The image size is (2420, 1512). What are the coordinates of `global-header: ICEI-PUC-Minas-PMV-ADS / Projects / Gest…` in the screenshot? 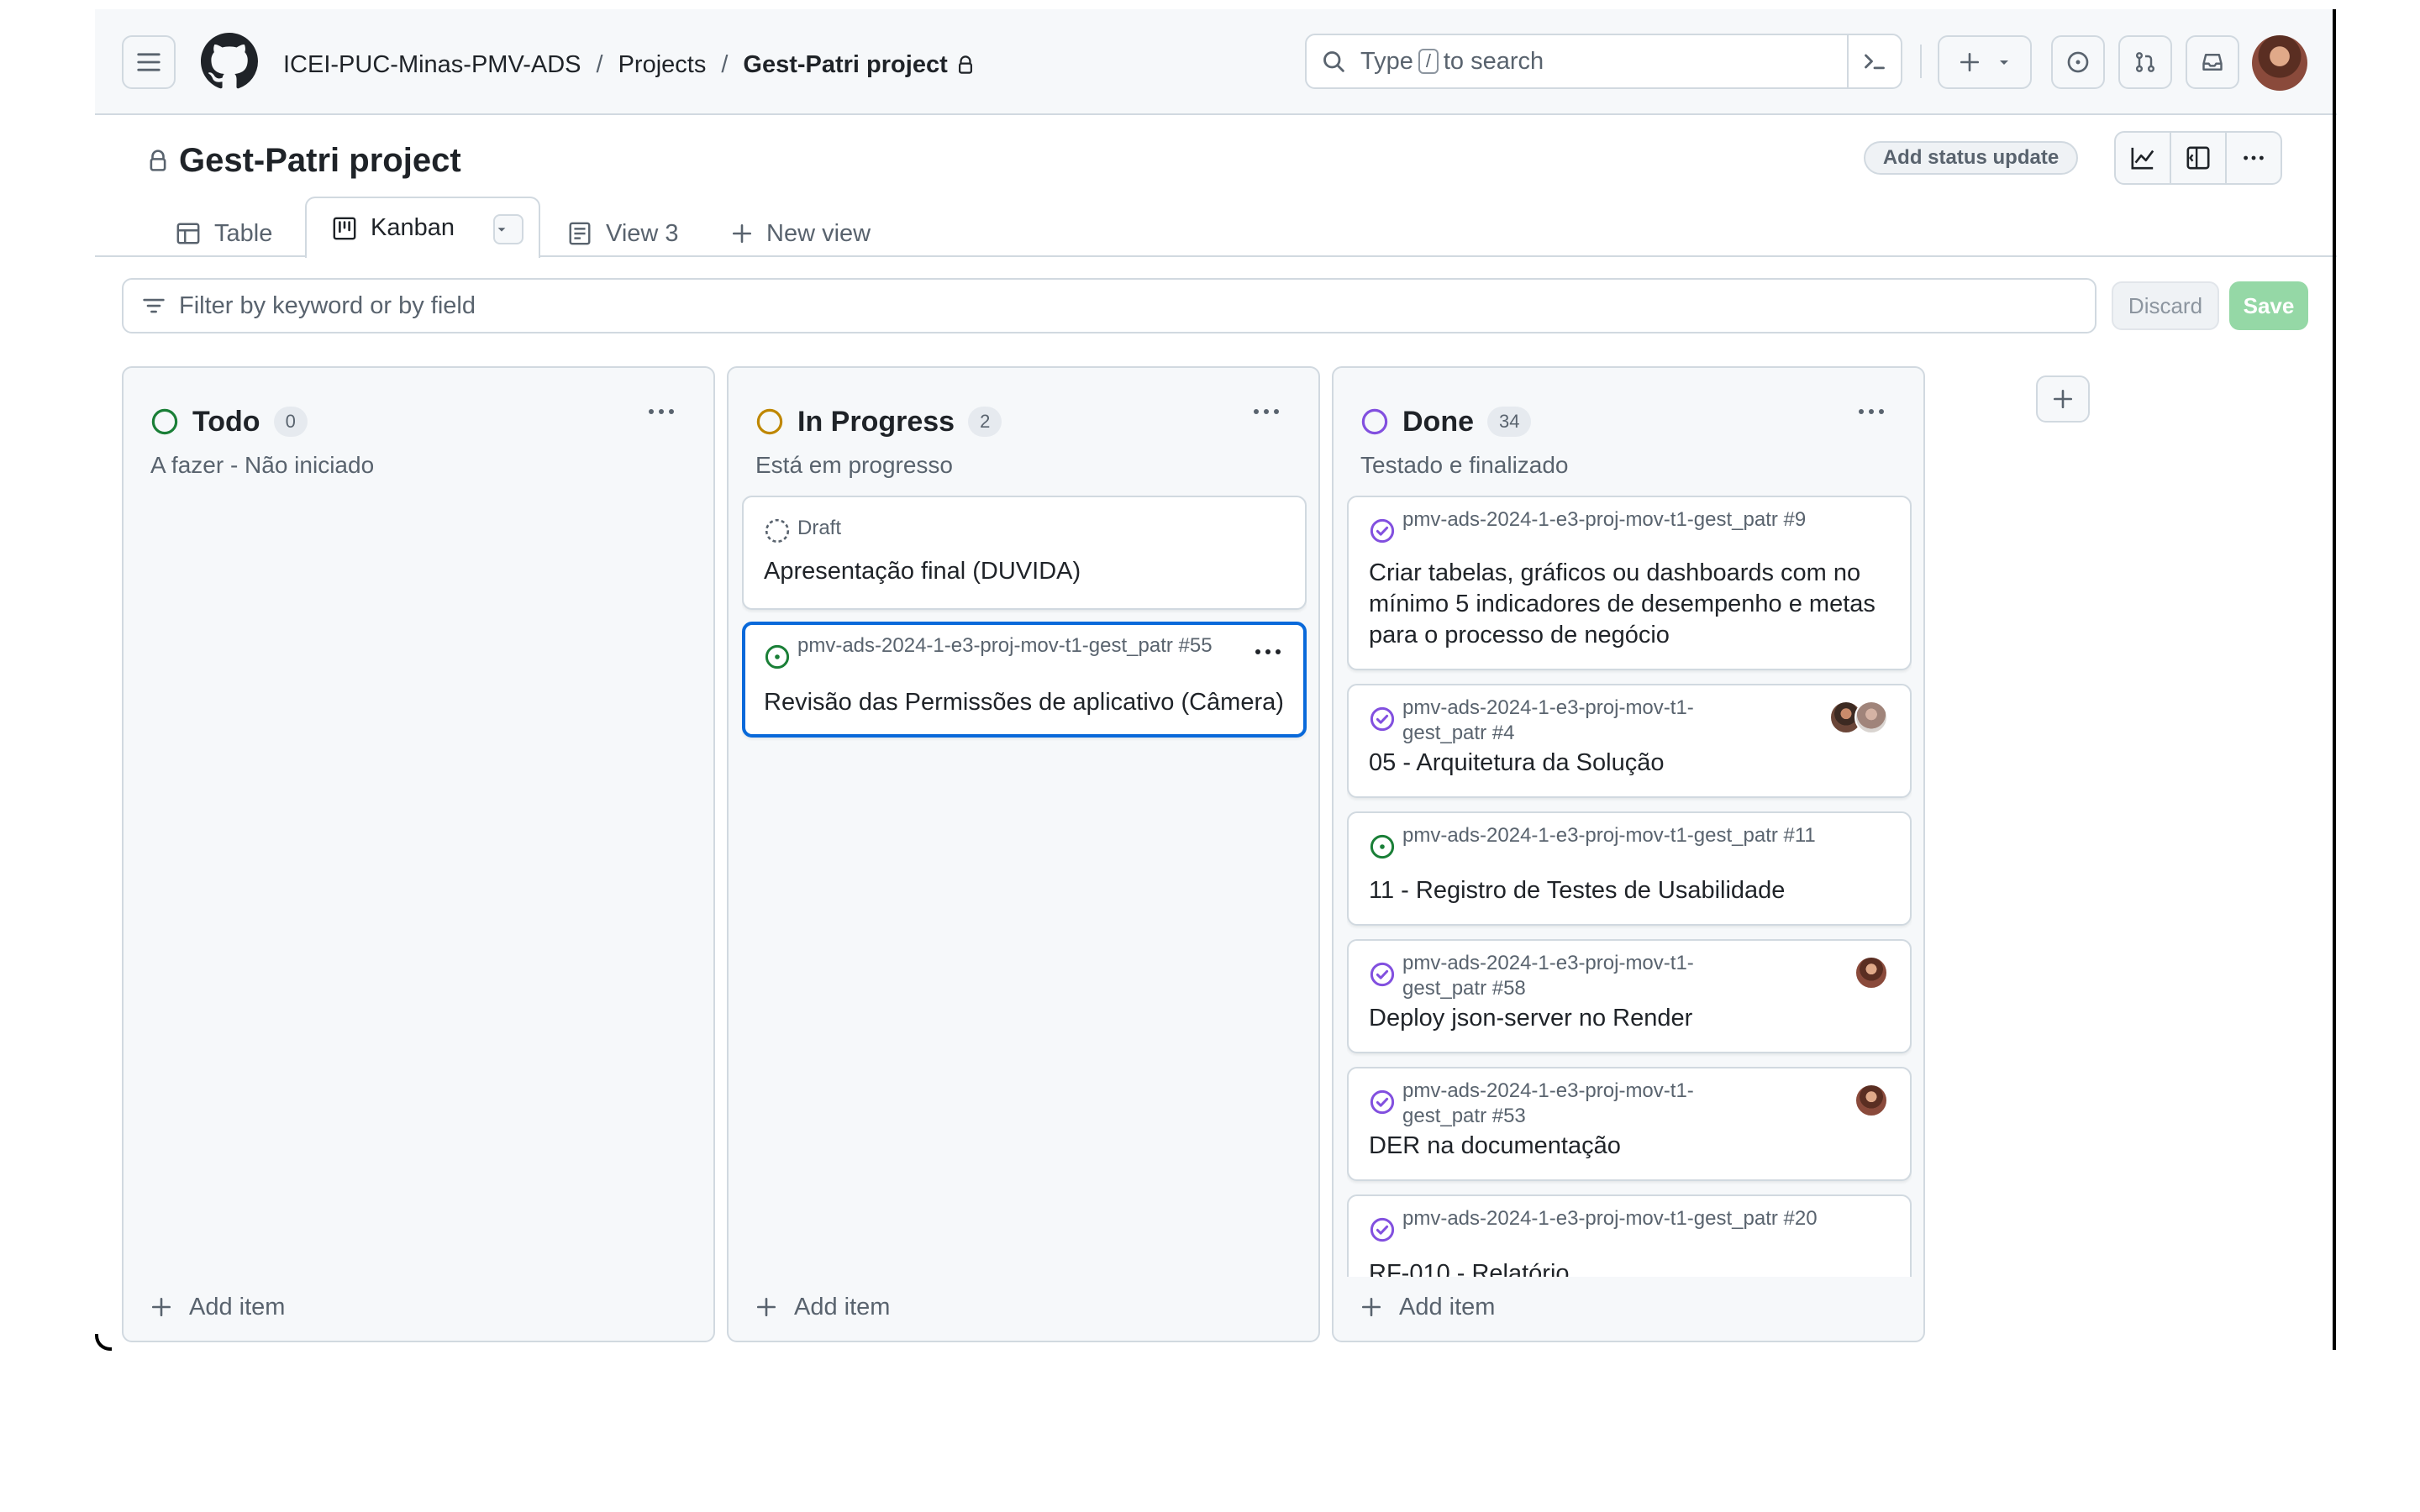 It's located at (1216, 62).